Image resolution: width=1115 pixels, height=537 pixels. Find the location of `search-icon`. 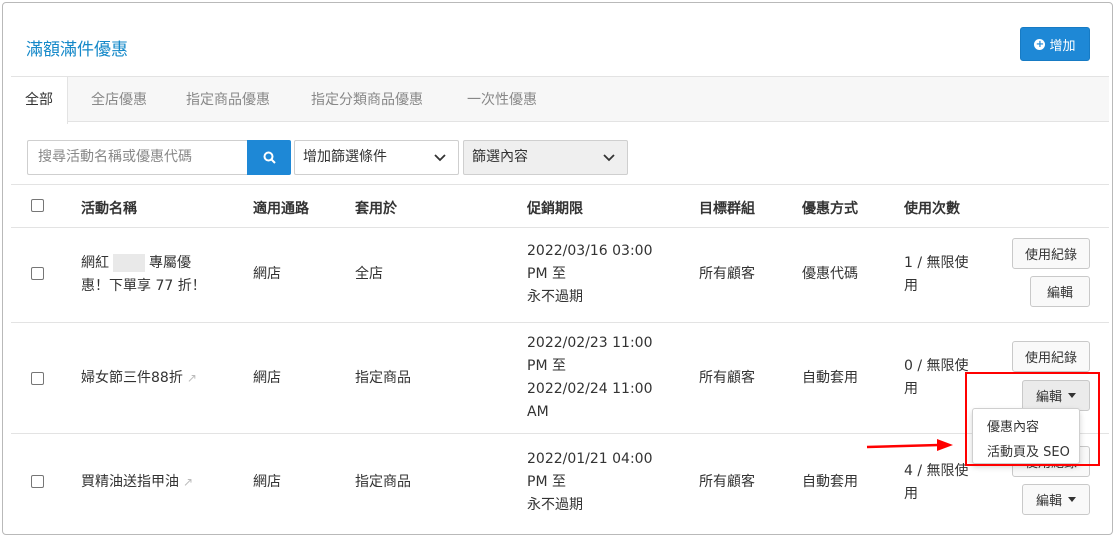

search-icon is located at coordinates (269, 157).